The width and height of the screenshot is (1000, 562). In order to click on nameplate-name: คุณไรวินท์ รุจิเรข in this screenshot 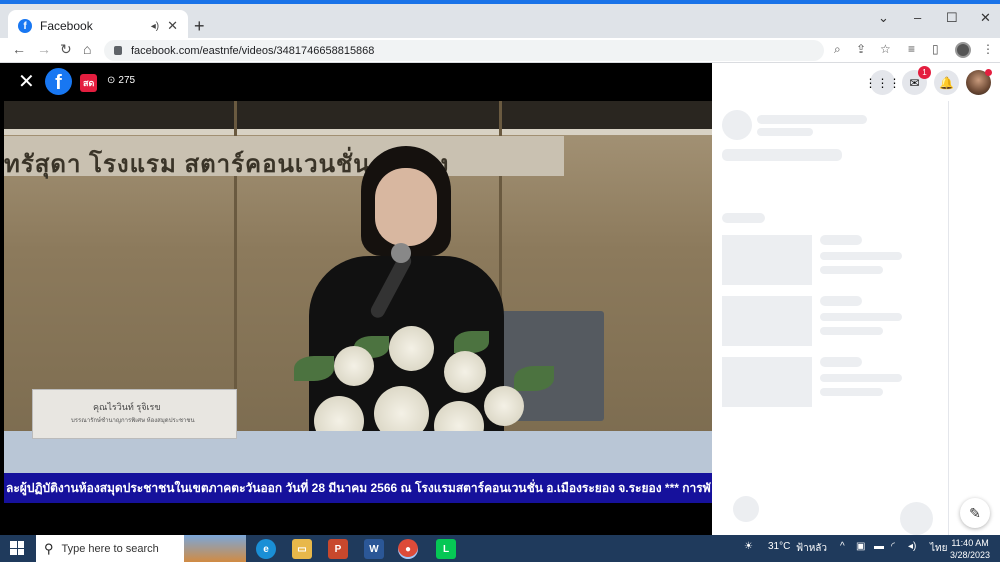, I will do `click(127, 407)`.